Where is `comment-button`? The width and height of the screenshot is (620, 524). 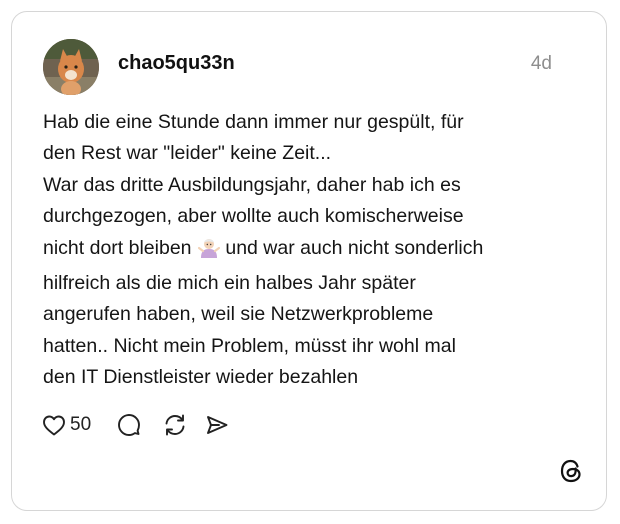
comment-button is located at coordinates (129, 425).